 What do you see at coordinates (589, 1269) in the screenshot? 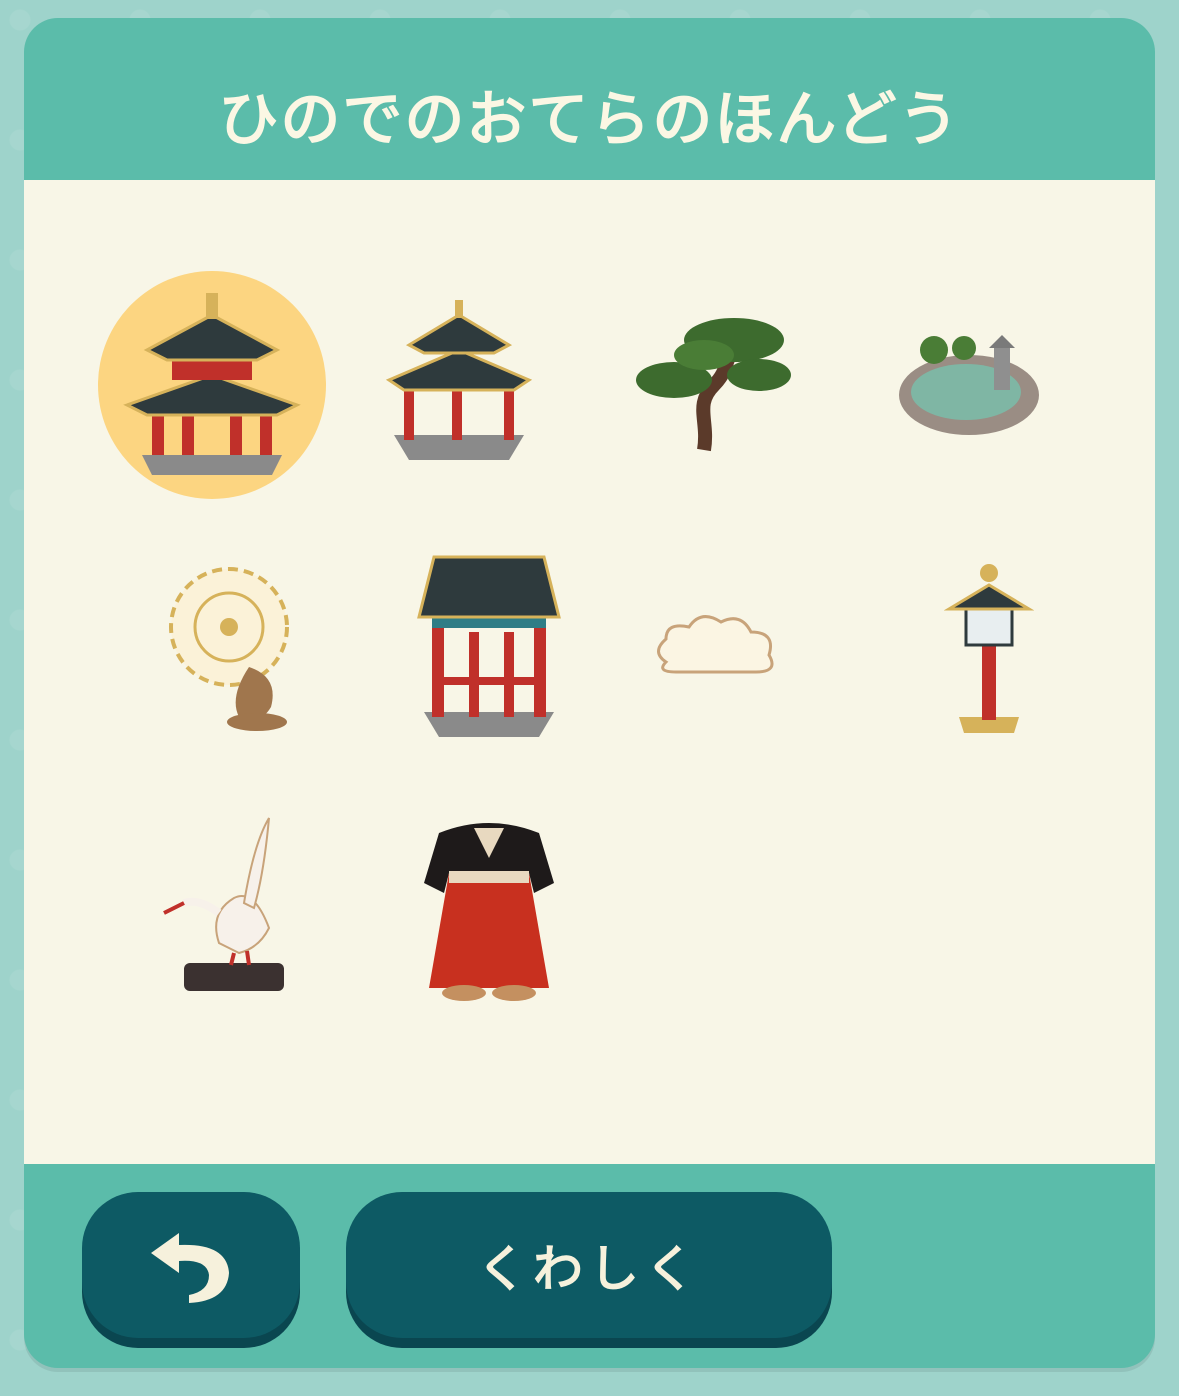
I see `detail-button-label: くわしく` at bounding box center [589, 1269].